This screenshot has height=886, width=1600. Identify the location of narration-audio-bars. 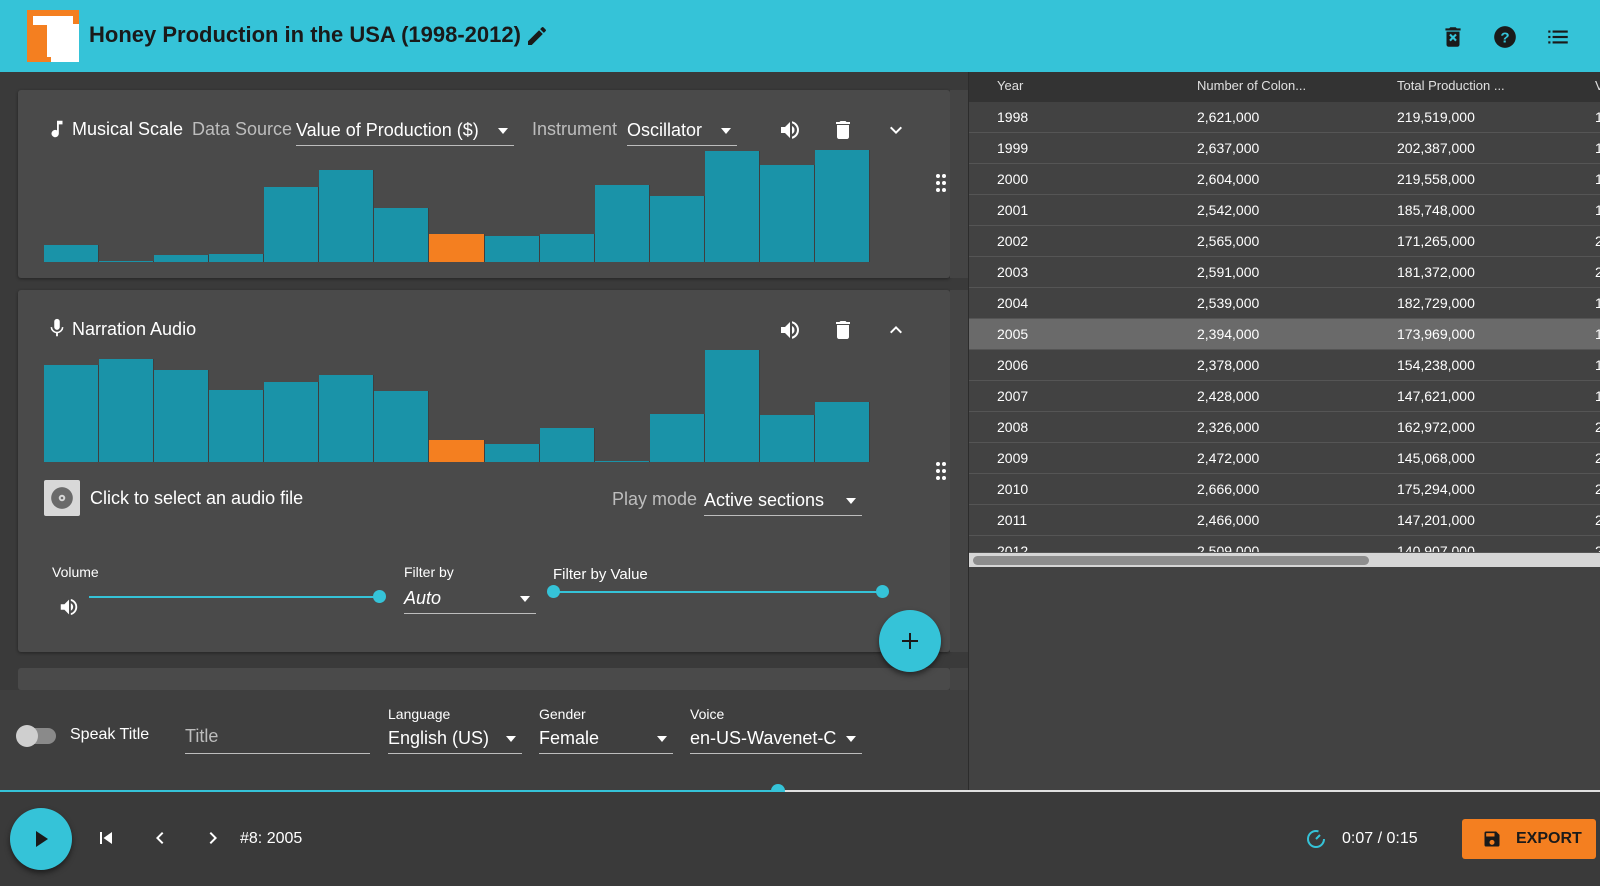
(457, 406).